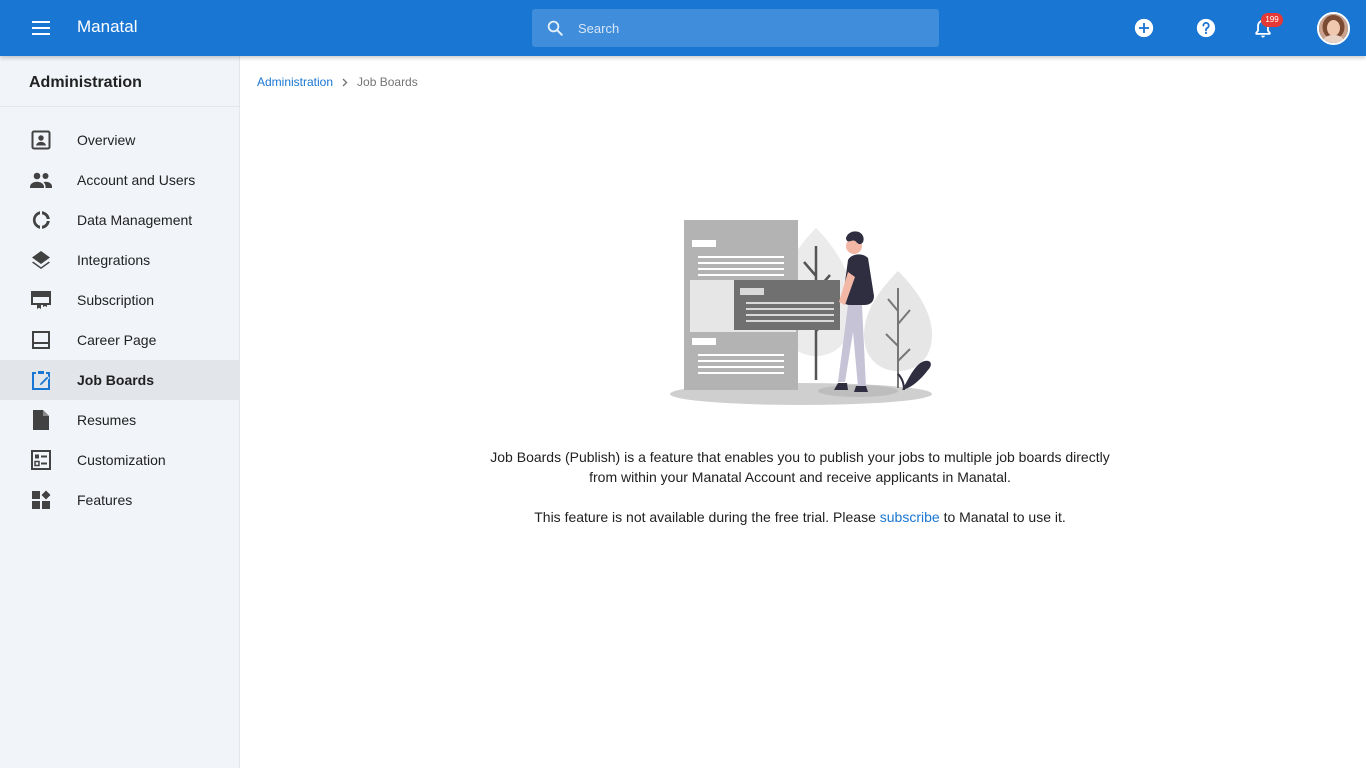 Image resolution: width=1366 pixels, height=768 pixels. Describe the element at coordinates (345, 82) in the screenshot. I see `chevron-right-icon` at that location.